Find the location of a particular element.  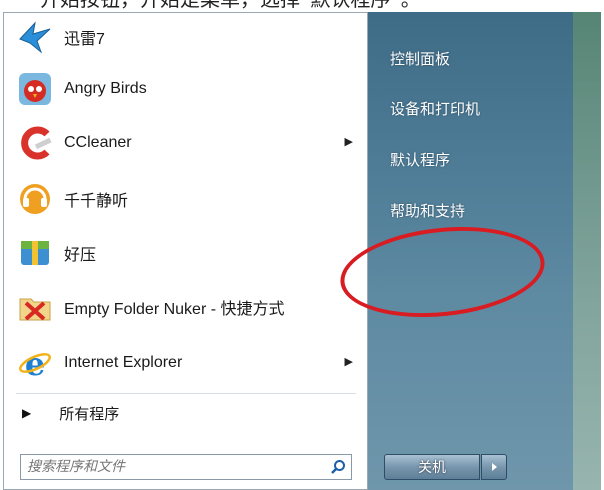

ccleaner-icon is located at coordinates (35, 143).